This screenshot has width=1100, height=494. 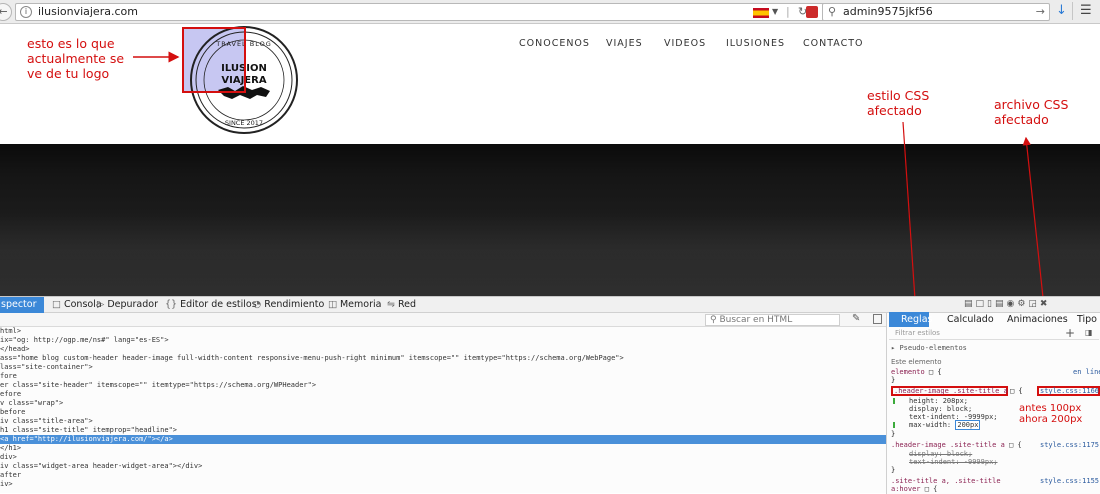 What do you see at coordinates (12, 412) in the screenshot?
I see `markup-line: before` at bounding box center [12, 412].